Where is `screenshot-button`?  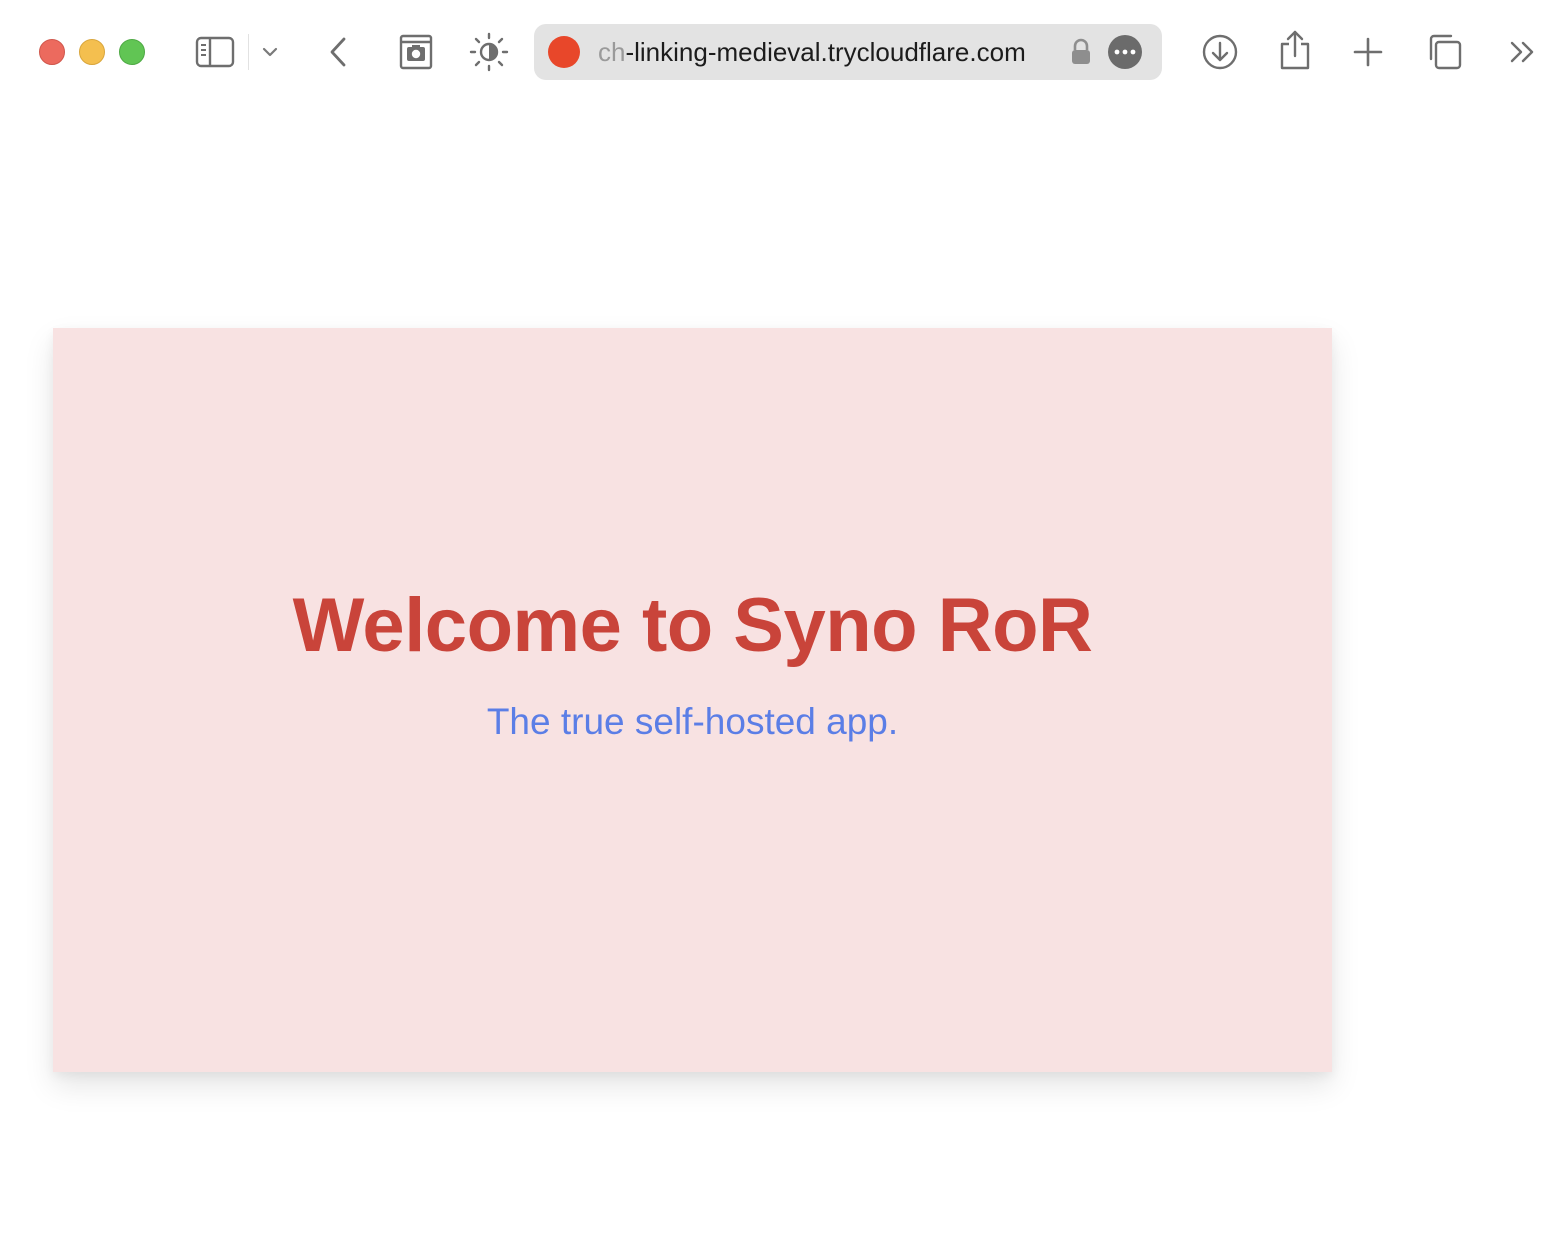 screenshot-button is located at coordinates (416, 52).